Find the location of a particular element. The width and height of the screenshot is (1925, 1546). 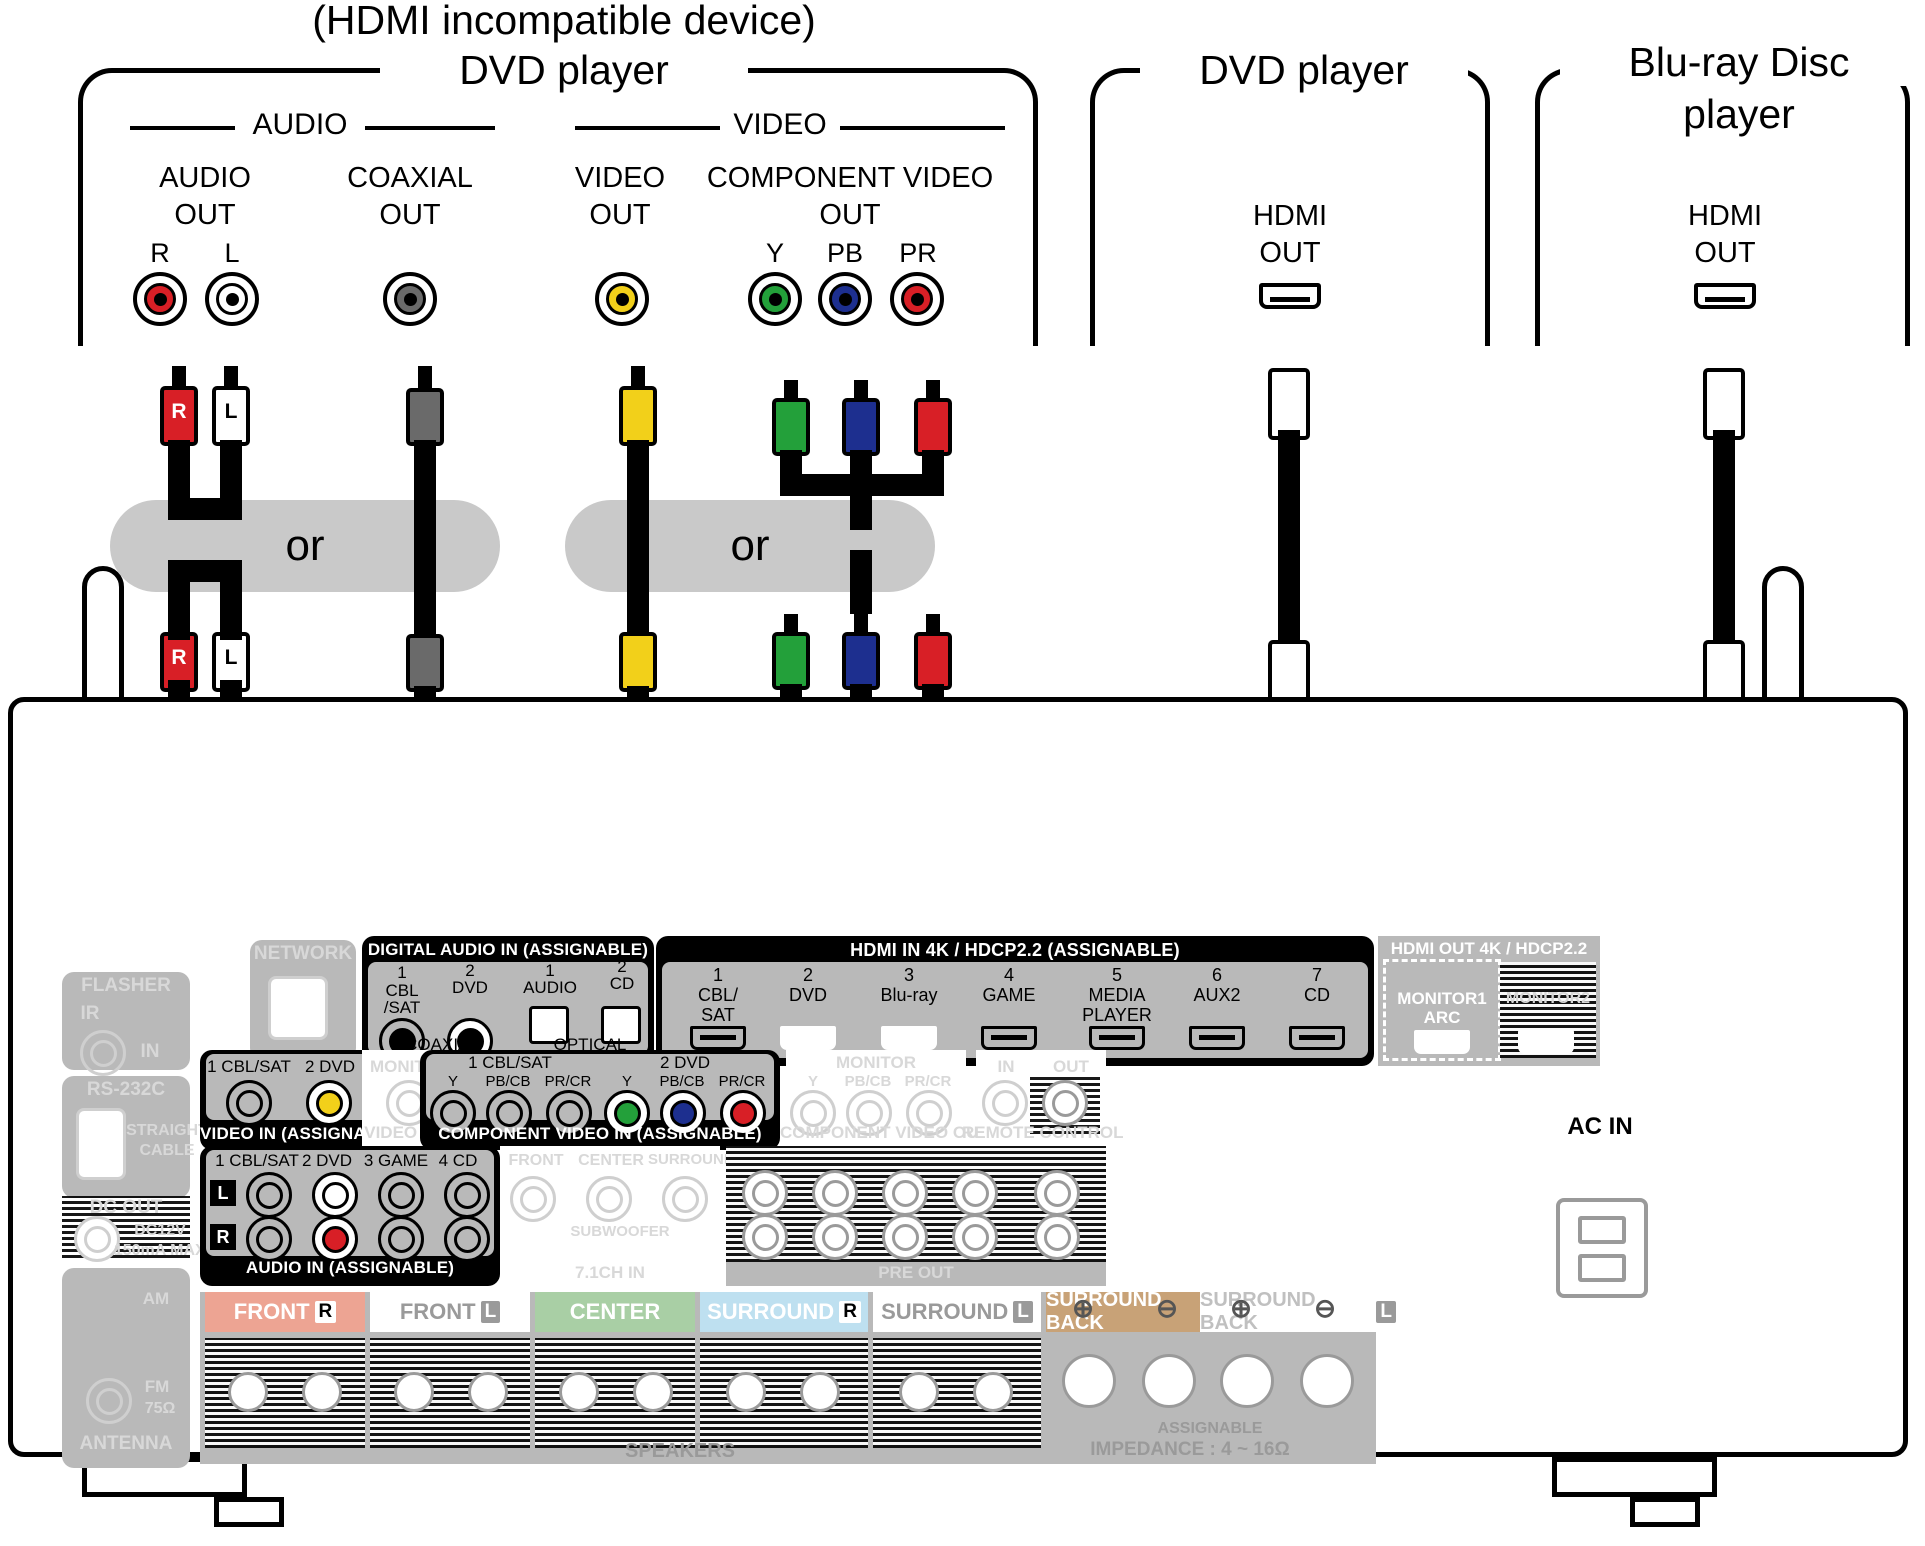

antenna-fm-jack is located at coordinates (109, 1401).